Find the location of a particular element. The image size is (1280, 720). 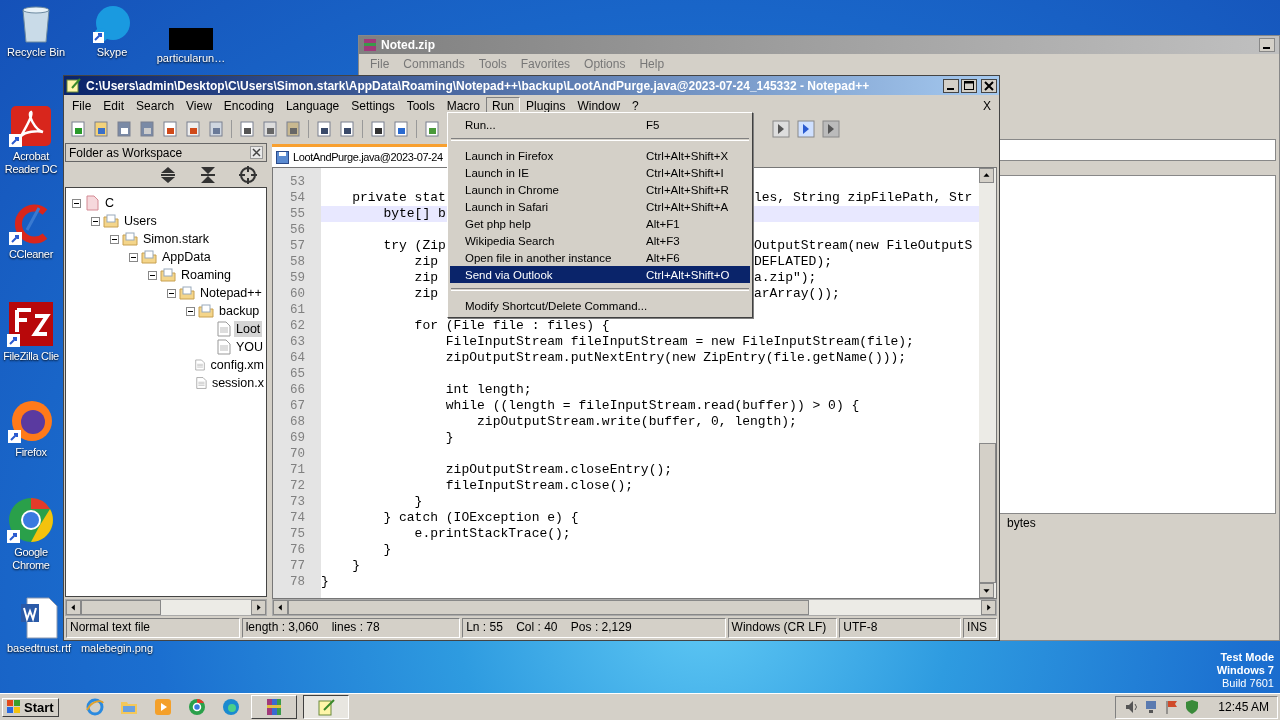

tree-item: backup is located at coordinates (239, 311).